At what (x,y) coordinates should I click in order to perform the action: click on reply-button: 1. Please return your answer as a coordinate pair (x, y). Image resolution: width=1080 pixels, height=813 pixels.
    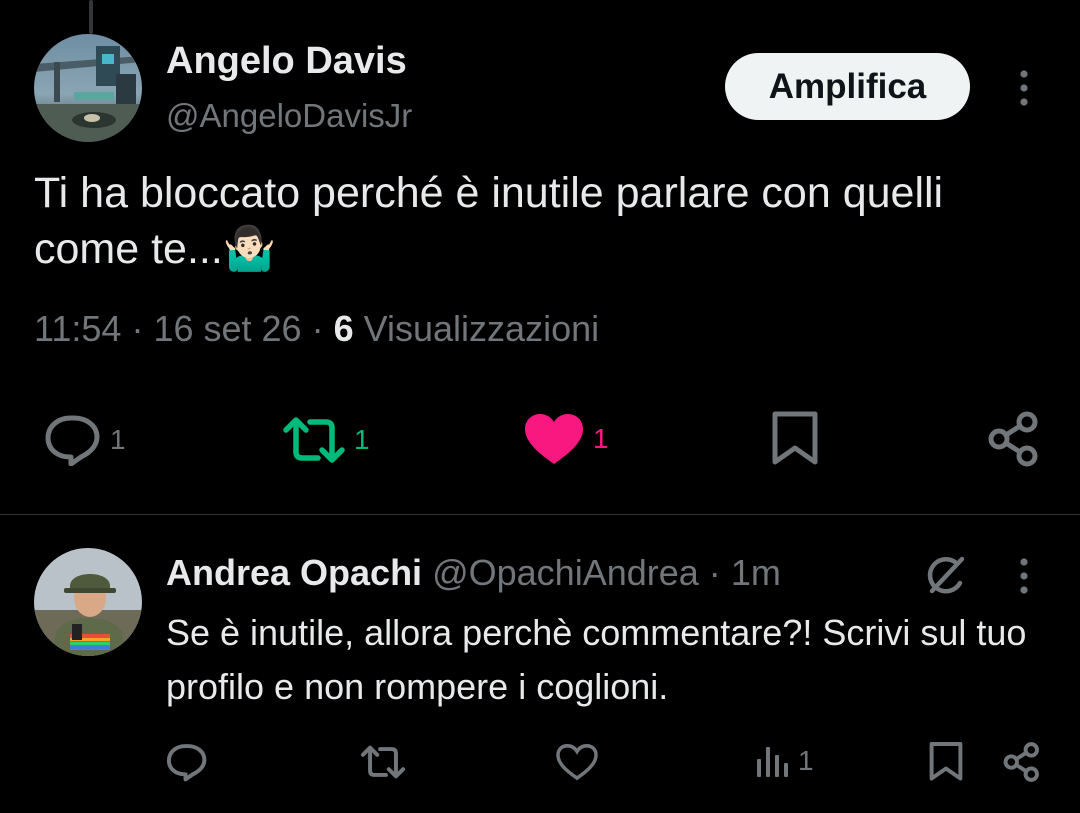
    Looking at the image, I should click on (85, 440).